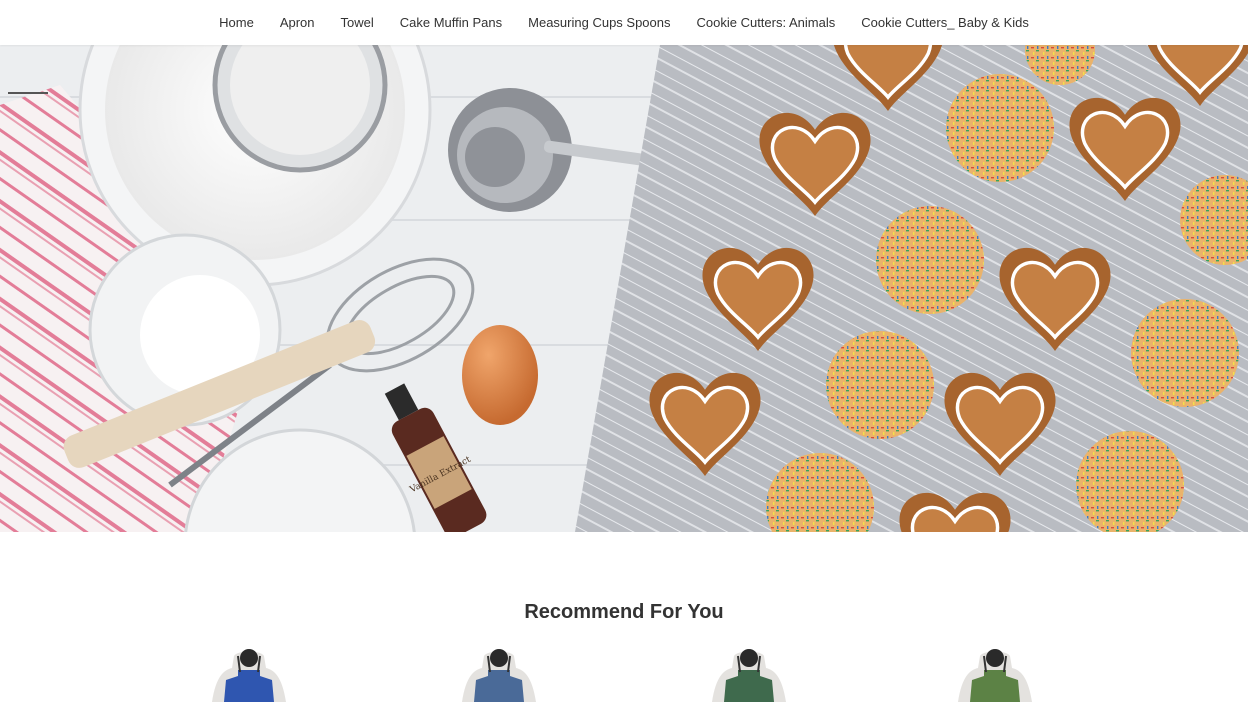 Image resolution: width=1248 pixels, height=702 pixels. I want to click on recommend-product-grid, so click(624, 675).